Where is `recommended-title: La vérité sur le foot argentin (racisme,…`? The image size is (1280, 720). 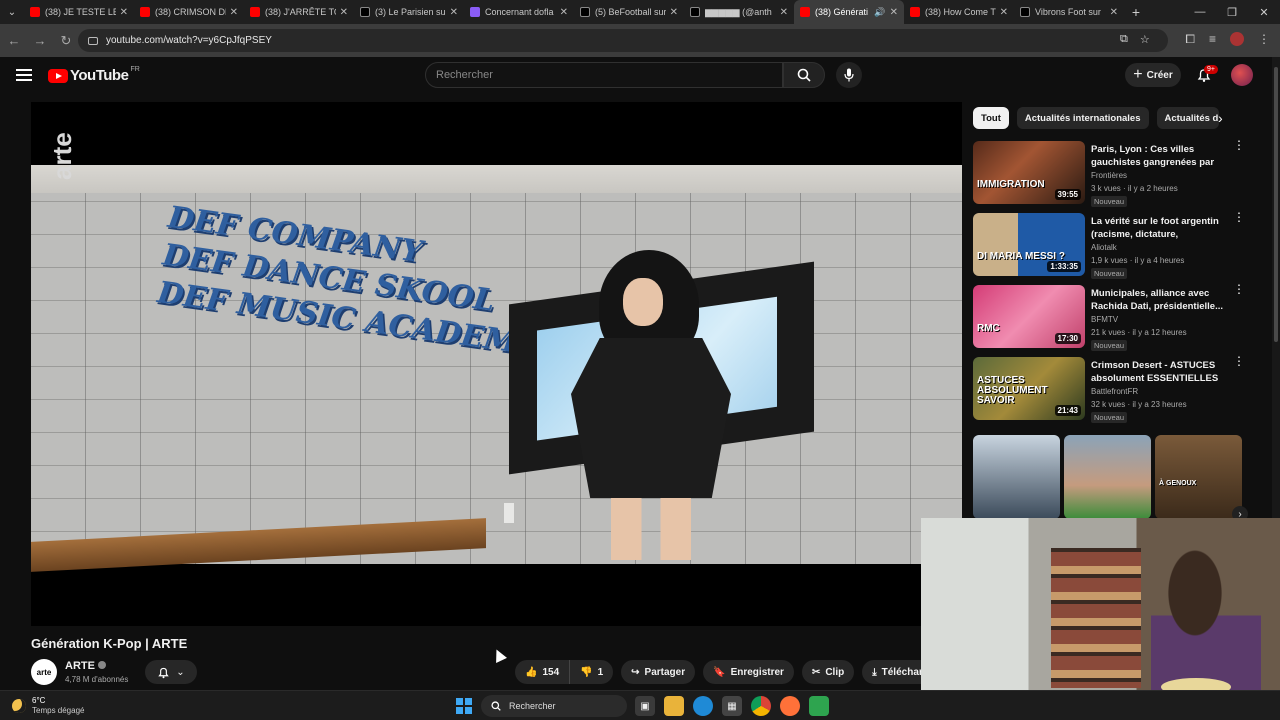
recommended-title: La vérité sur le foot argentin (racisme,… is located at coordinates (1157, 228).